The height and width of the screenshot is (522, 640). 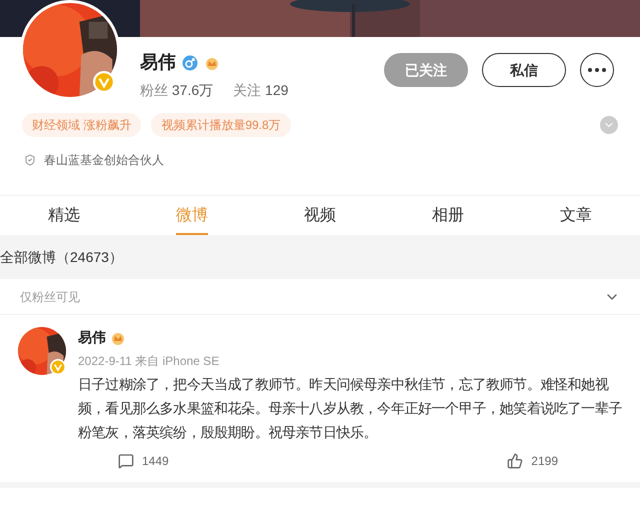 I want to click on author-name: 易伟, so click(x=92, y=337).